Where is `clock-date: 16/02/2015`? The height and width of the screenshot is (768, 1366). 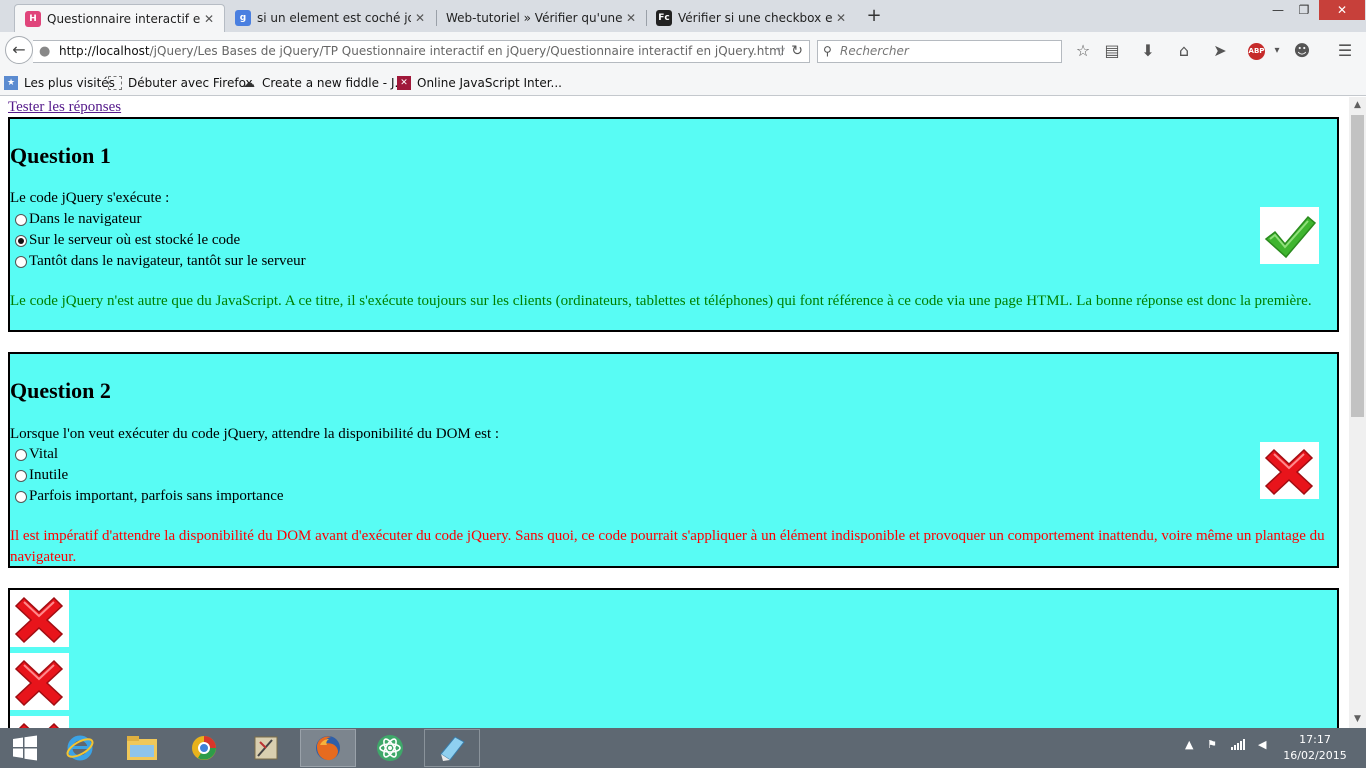
clock-date: 16/02/2015 is located at coordinates (1315, 755).